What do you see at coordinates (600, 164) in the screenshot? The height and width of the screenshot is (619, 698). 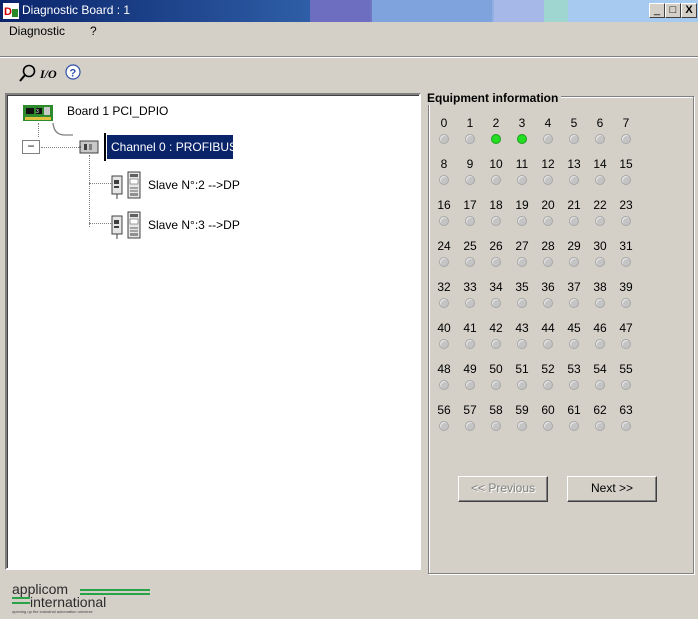 I see `slot-number: 14` at bounding box center [600, 164].